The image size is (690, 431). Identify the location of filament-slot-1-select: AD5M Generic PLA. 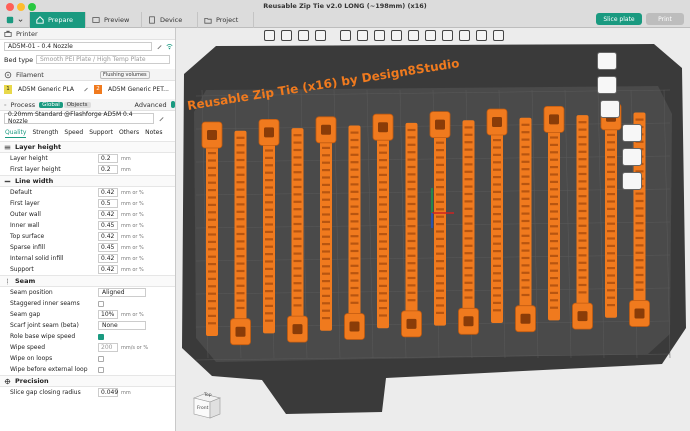
(48, 89).